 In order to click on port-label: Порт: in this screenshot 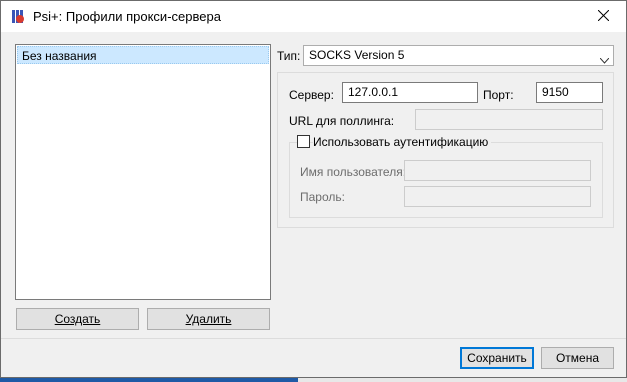, I will do `click(498, 95)`.